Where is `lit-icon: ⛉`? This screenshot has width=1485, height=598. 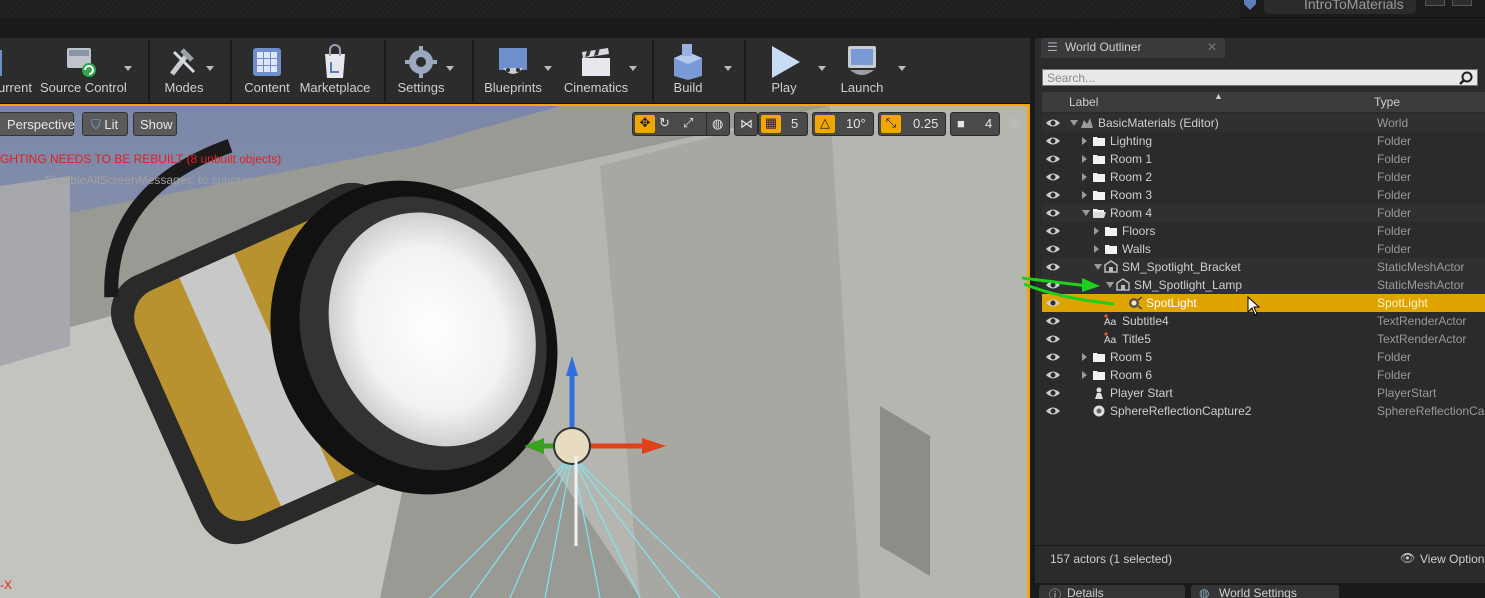 lit-icon: ⛉ is located at coordinates (96, 124).